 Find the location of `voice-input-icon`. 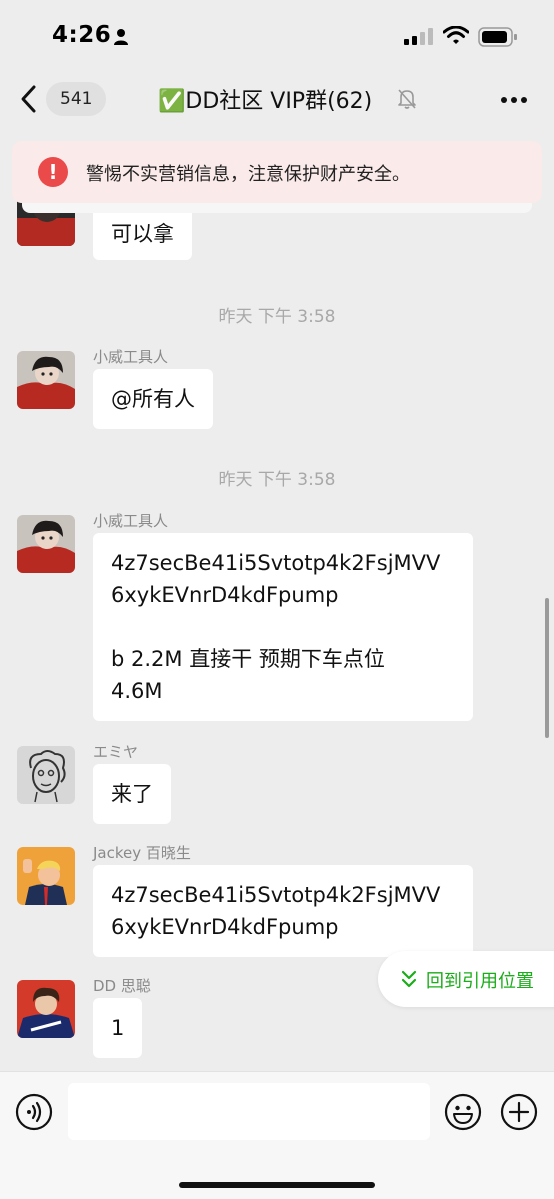

voice-input-icon is located at coordinates (34, 1112).